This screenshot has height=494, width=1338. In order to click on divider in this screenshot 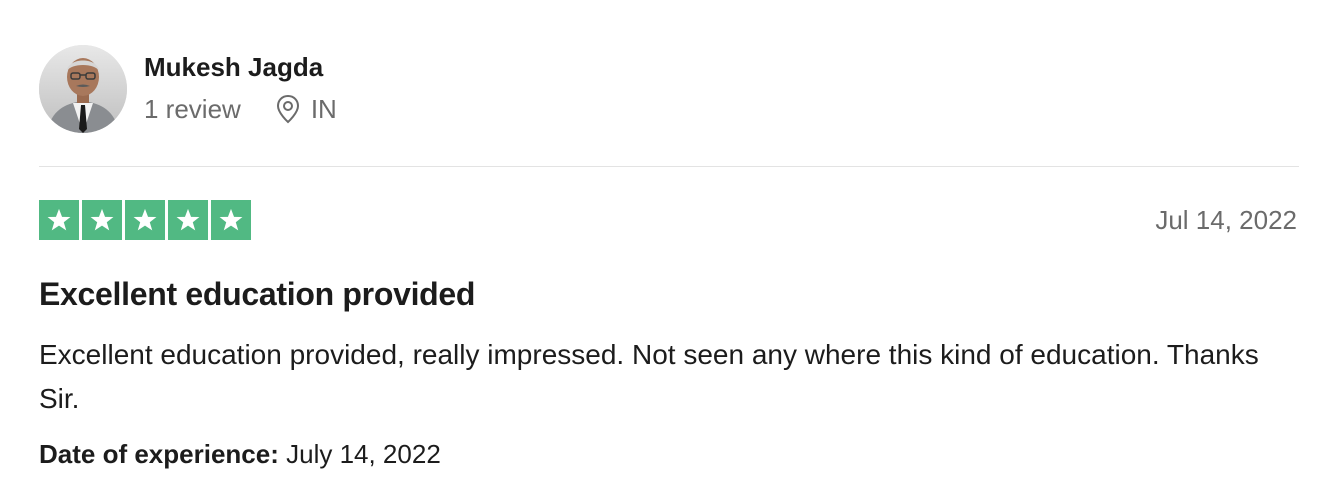, I will do `click(669, 166)`.